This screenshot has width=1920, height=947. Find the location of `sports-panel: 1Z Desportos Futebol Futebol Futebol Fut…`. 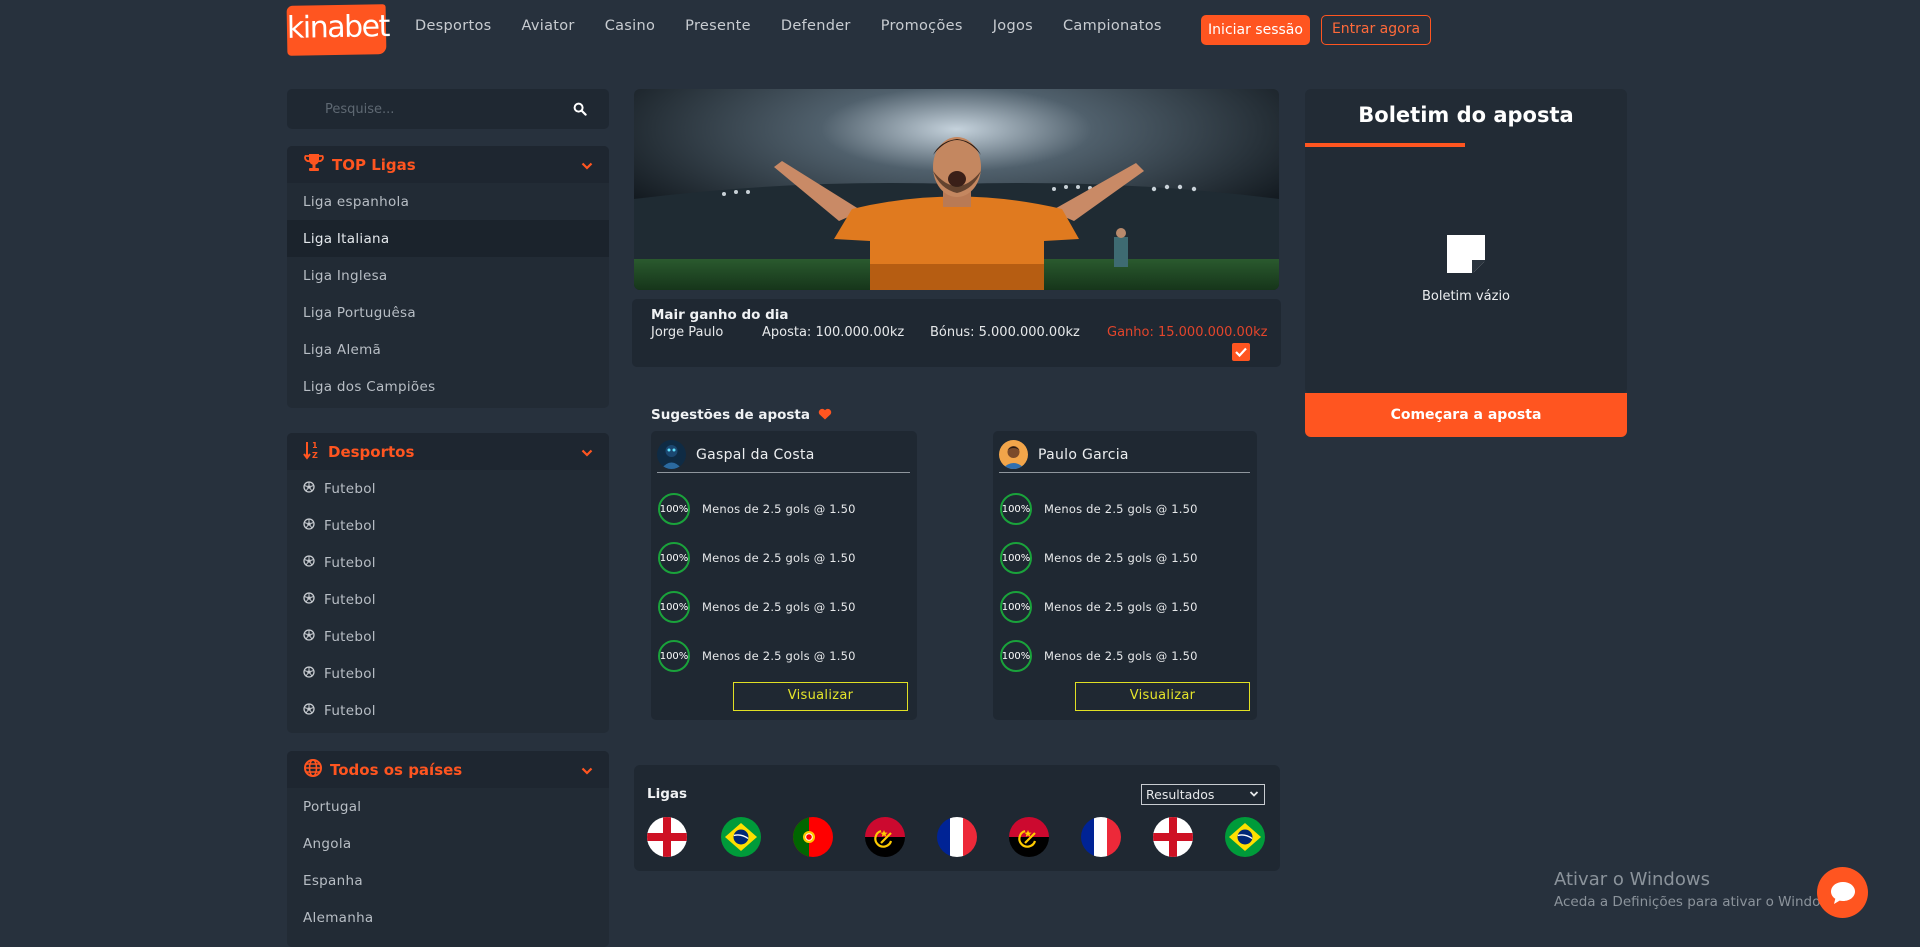

sports-panel: 1Z Desportos Futebol Futebol Futebol Fut… is located at coordinates (448, 583).